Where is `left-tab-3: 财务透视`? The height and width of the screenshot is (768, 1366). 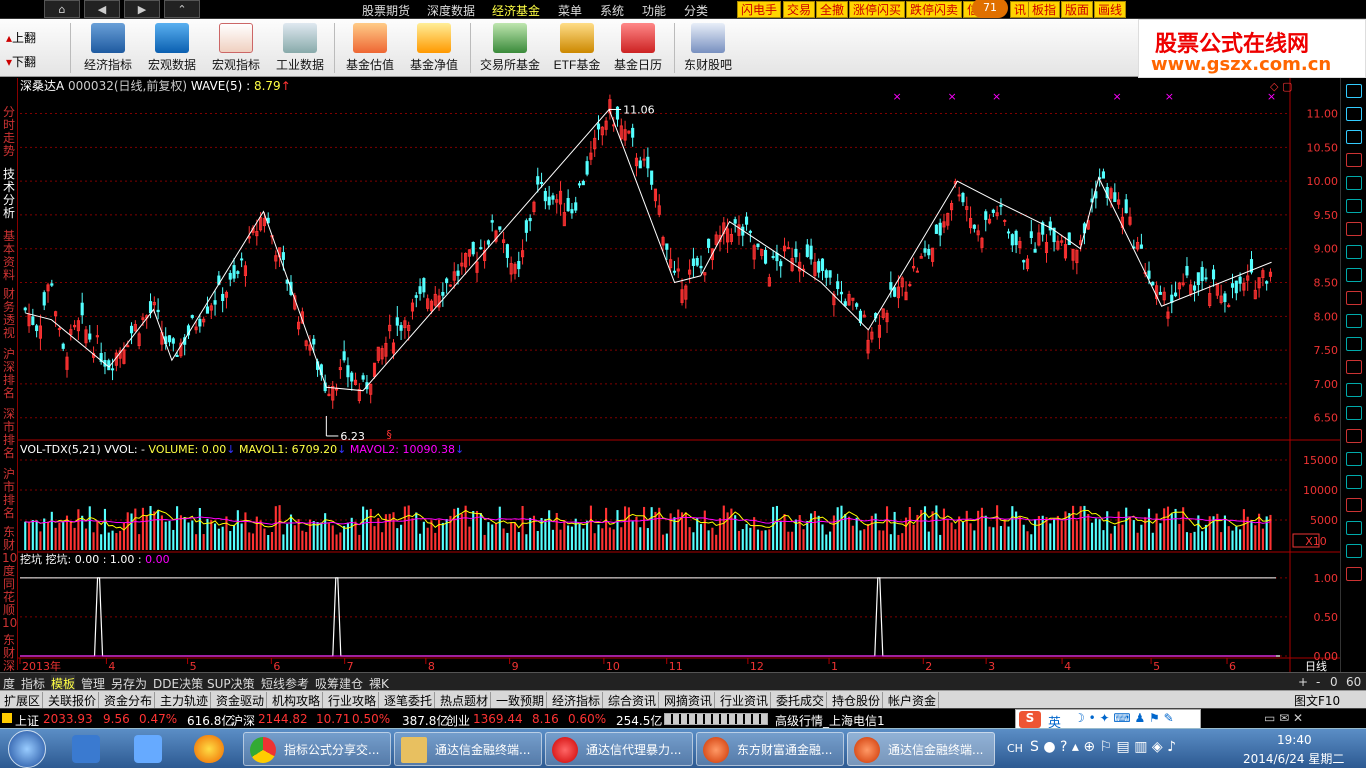
left-tab-3: 财务透视 is located at coordinates (9, 314).